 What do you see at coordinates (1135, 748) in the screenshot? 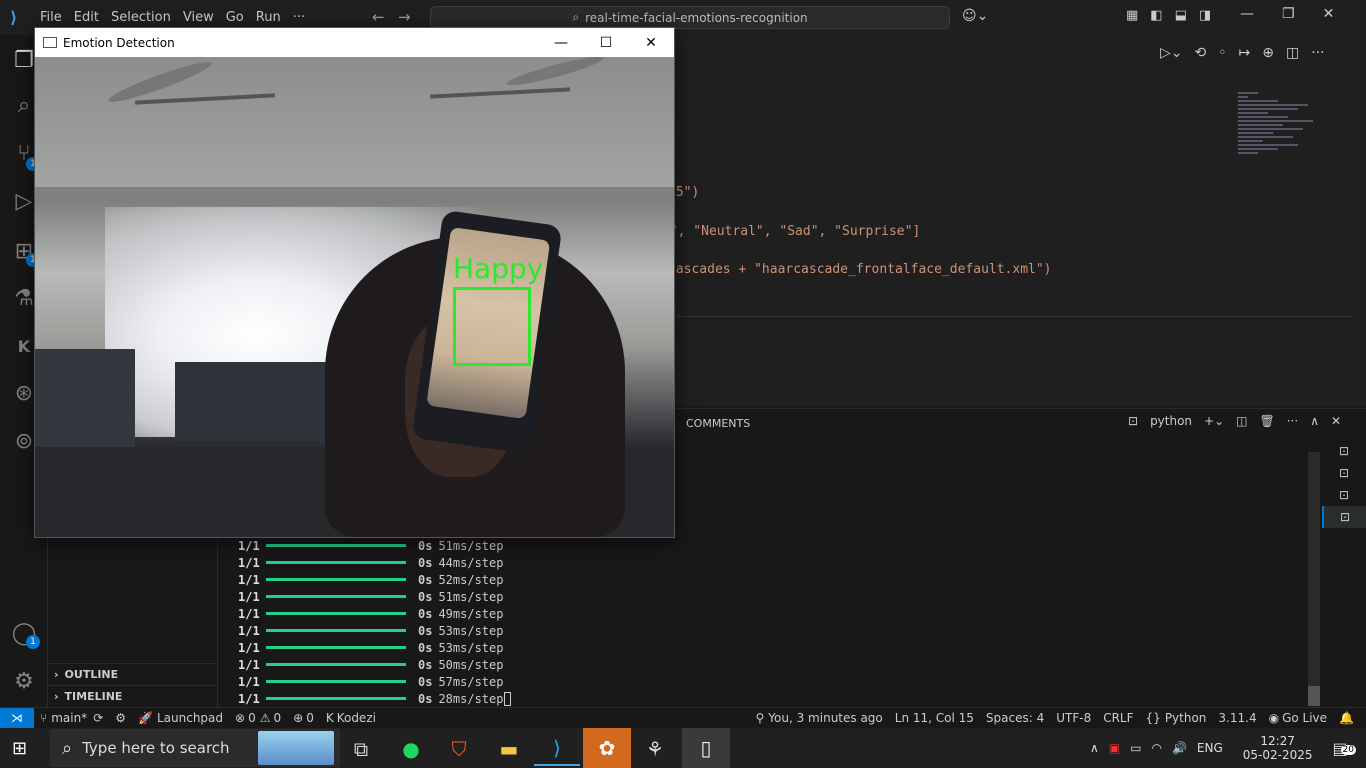
I see `battery-icon: ▭` at bounding box center [1135, 748].